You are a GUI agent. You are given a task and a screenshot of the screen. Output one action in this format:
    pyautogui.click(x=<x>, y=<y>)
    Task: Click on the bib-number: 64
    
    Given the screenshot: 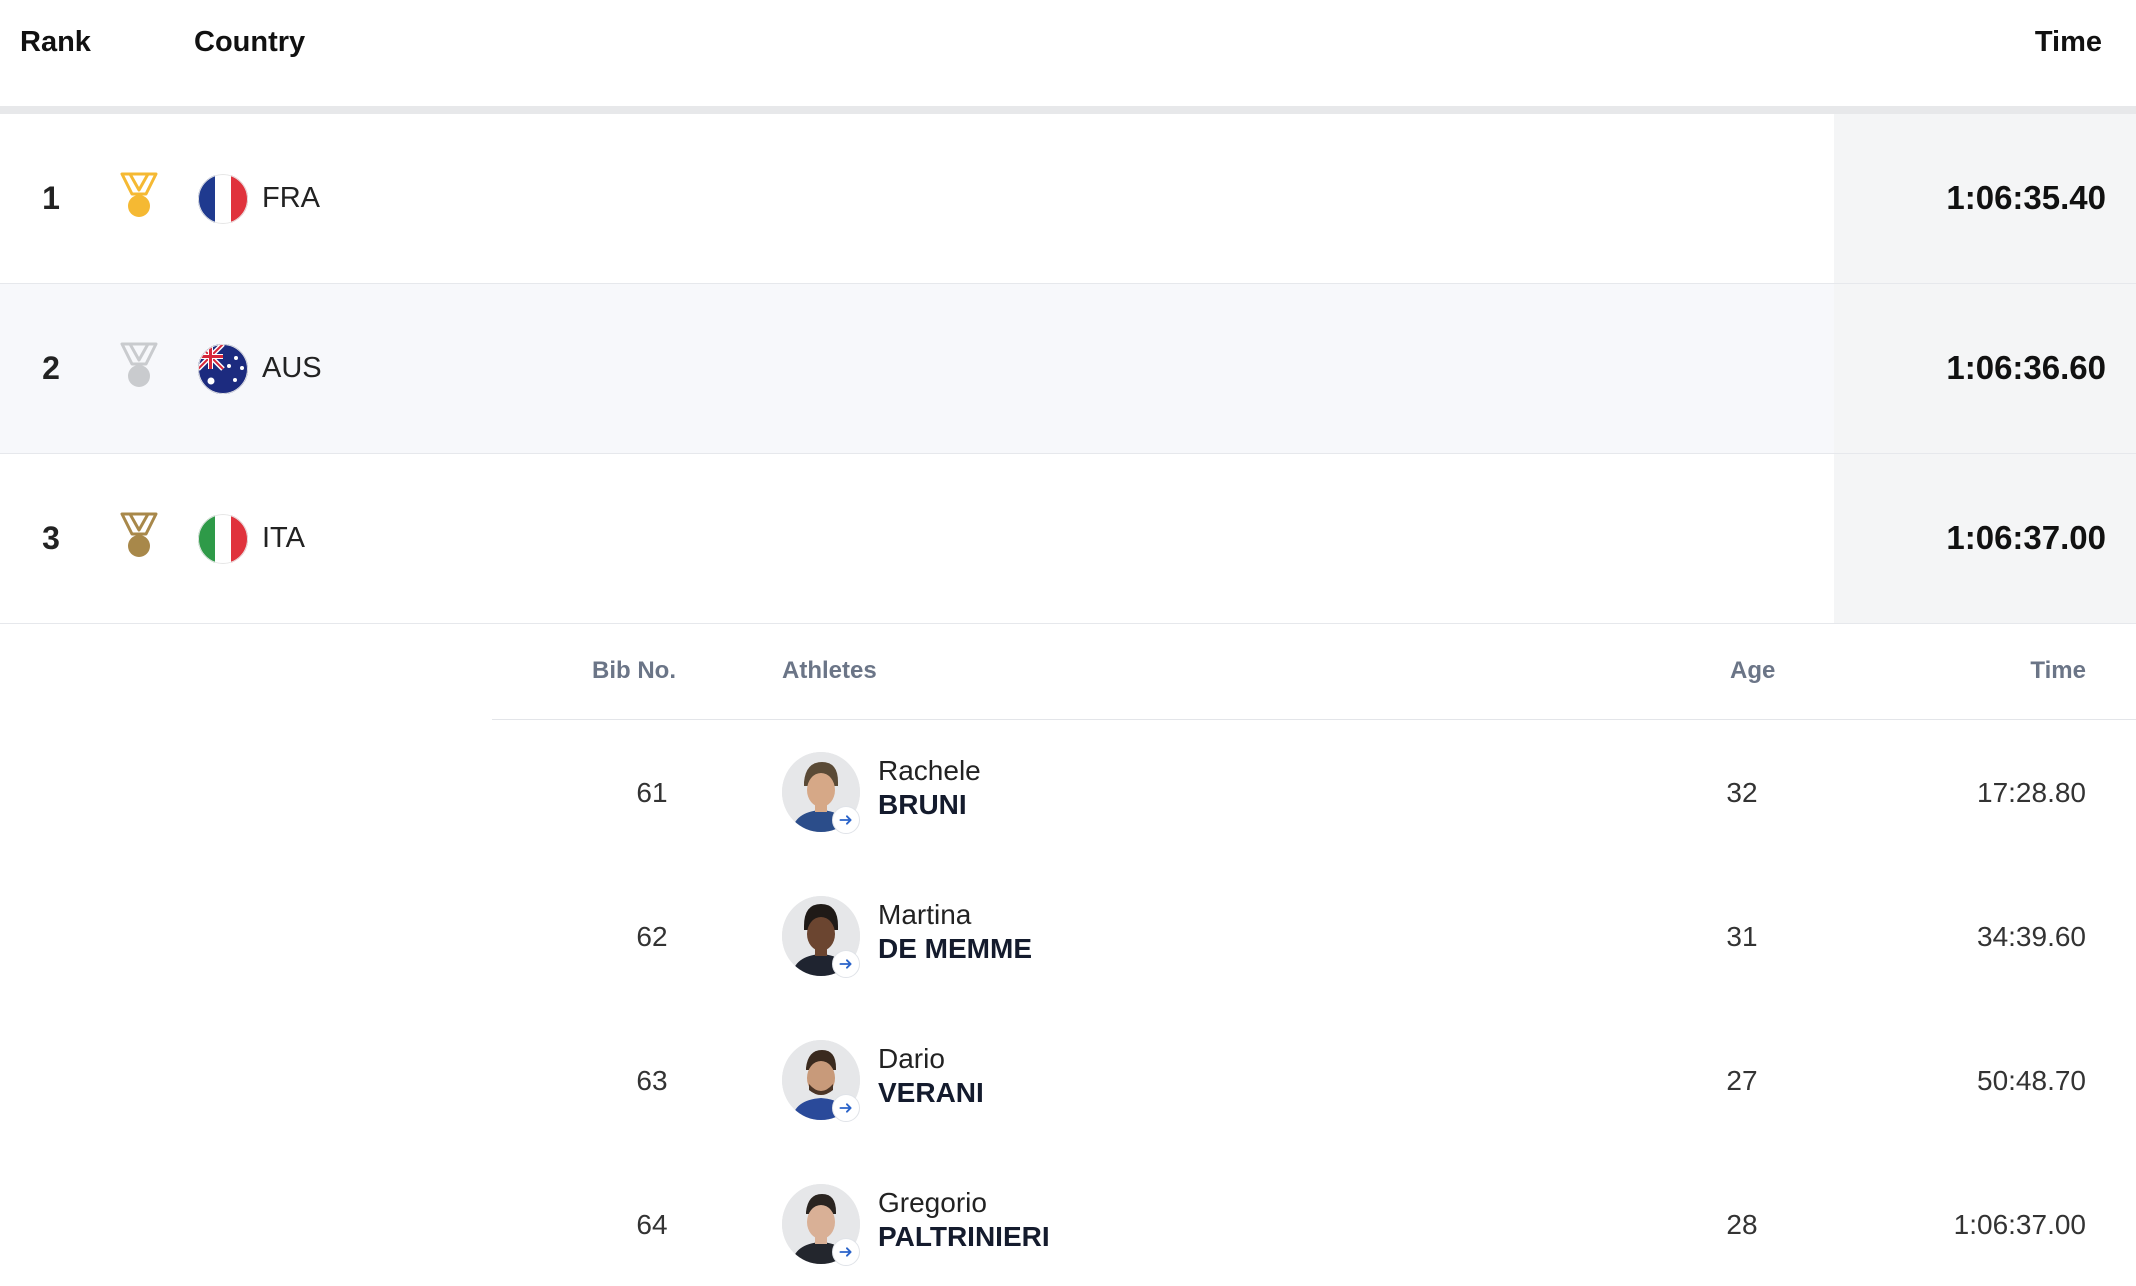 What is the action you would take?
    pyautogui.click(x=652, y=1224)
    